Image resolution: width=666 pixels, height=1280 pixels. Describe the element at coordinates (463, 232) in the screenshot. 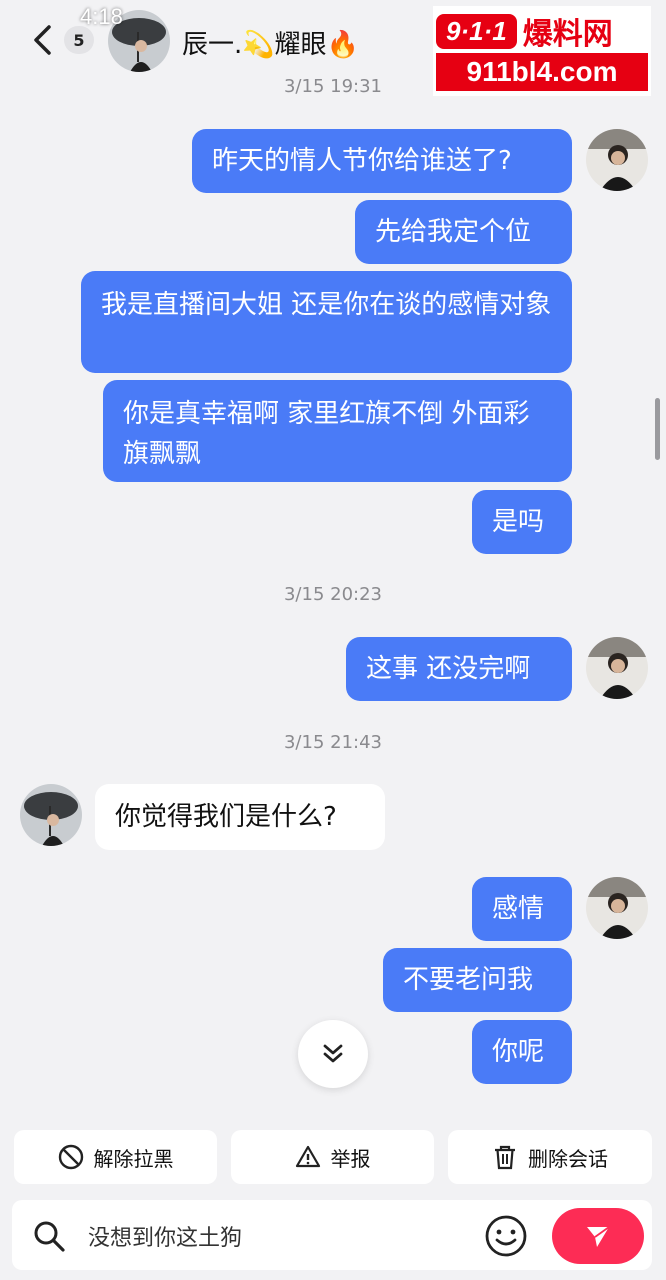

I see `message-bubble-outgoing: 先给我定个位` at that location.